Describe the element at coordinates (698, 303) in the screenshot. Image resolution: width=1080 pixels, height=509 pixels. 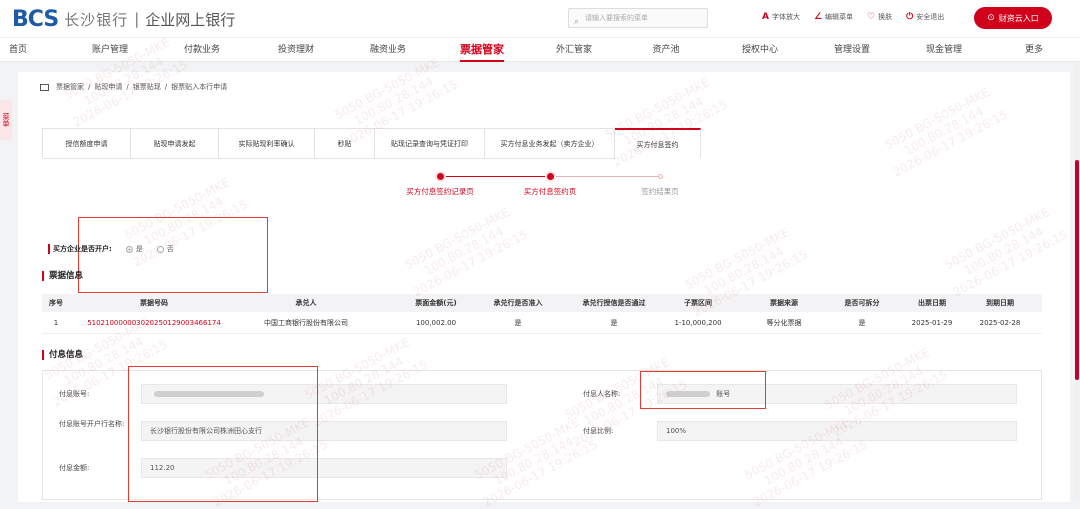
I see `bill-col-header-6: 子票区间` at that location.